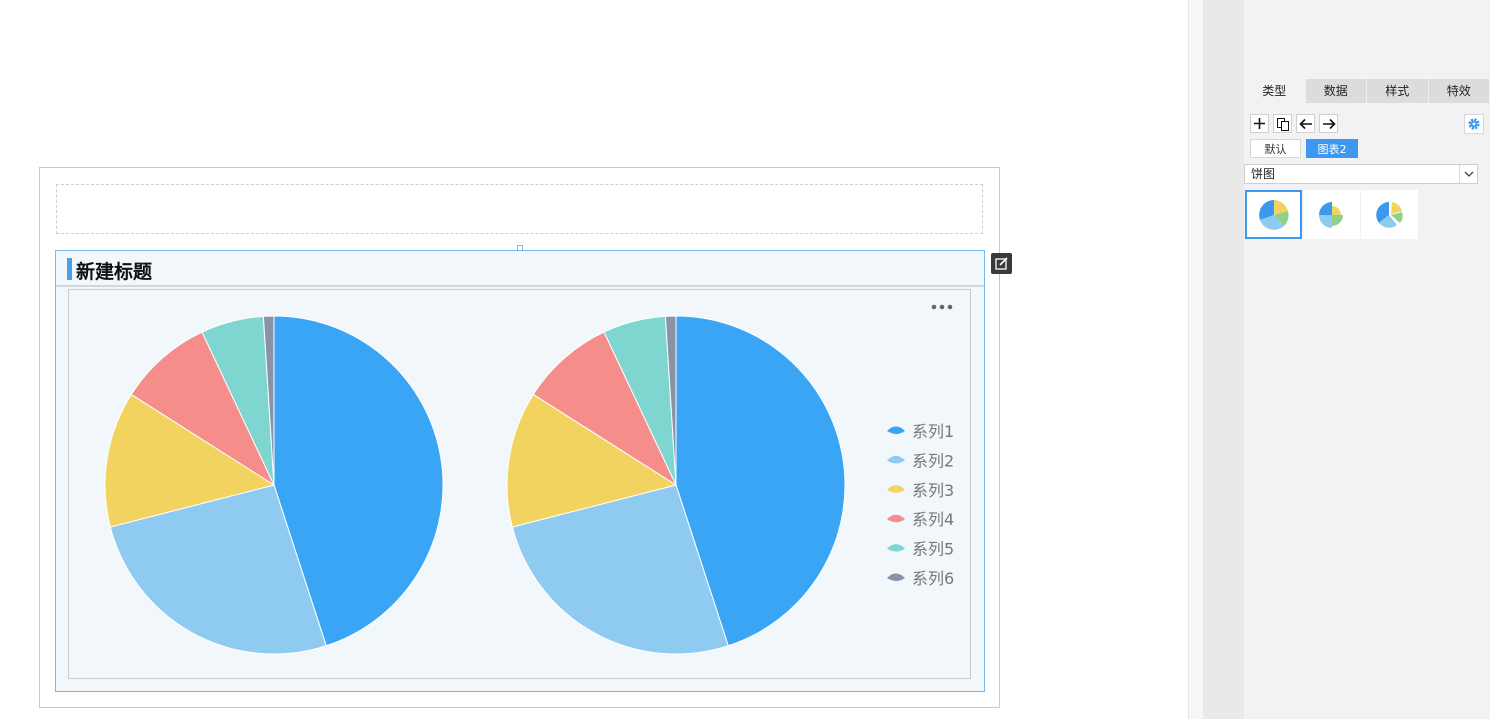  What do you see at coordinates (519, 209) in the screenshot?
I see `title-placeholder` at bounding box center [519, 209].